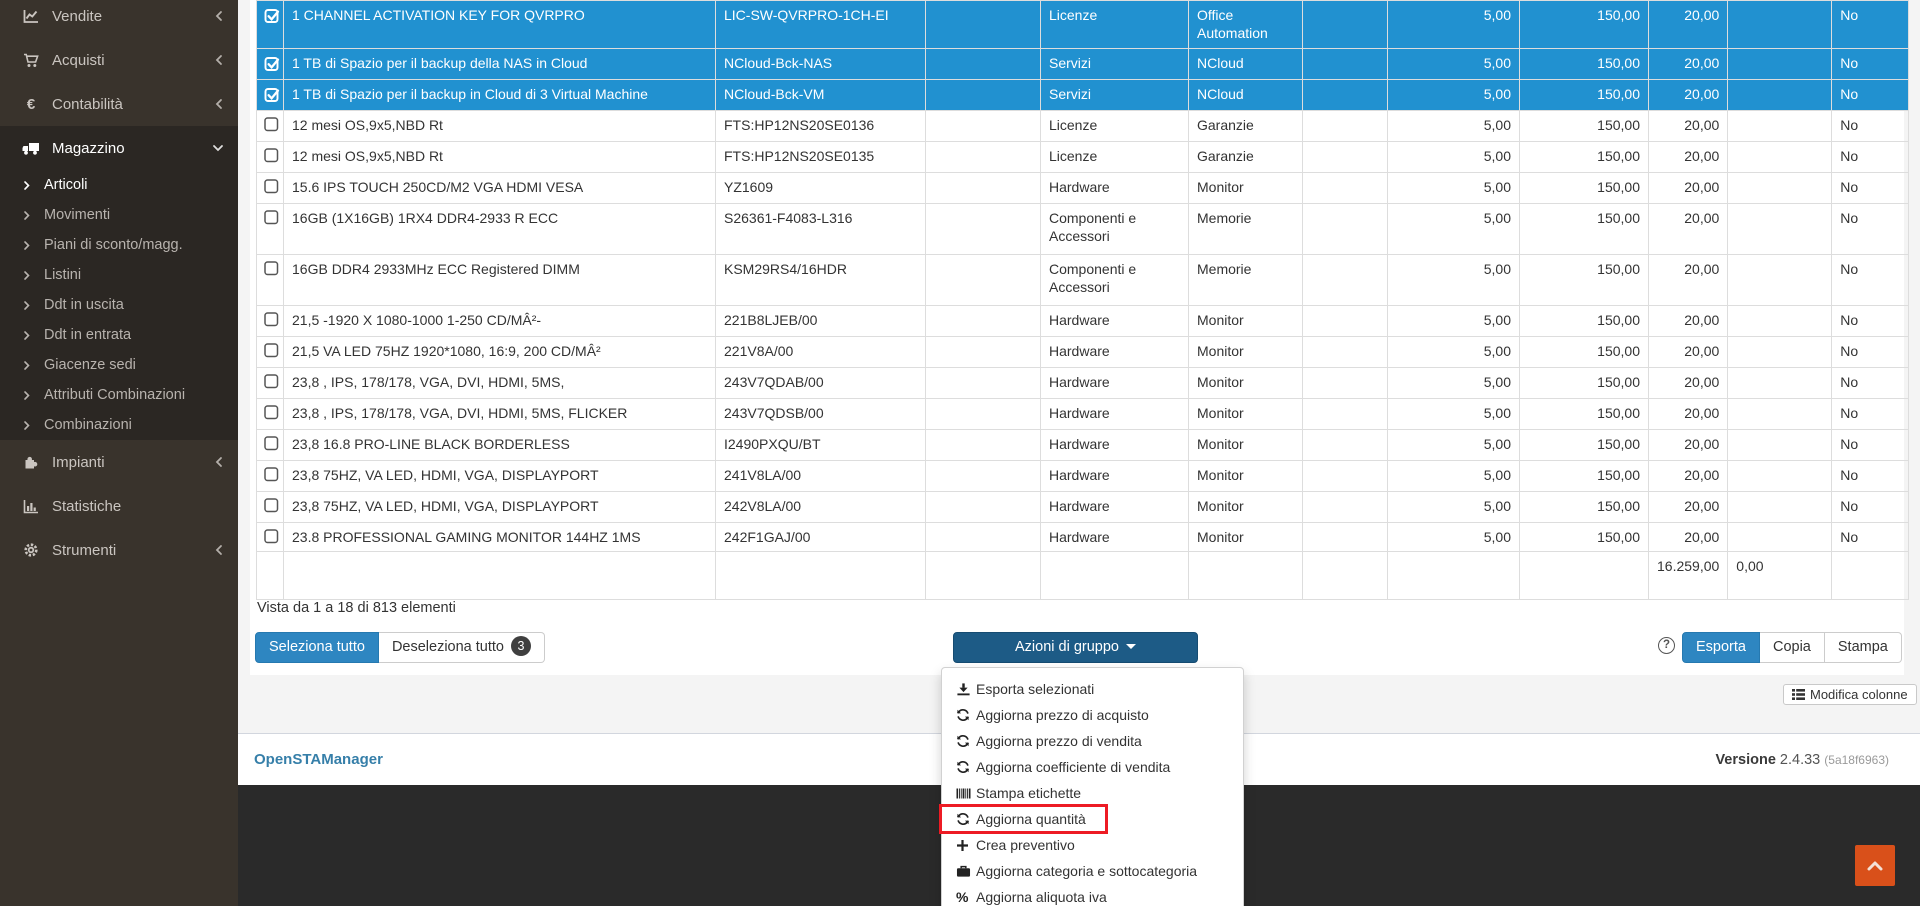 This screenshot has height=906, width=1920. Describe the element at coordinates (1875, 865) in the screenshot. I see `scroll-to-top-button` at that location.